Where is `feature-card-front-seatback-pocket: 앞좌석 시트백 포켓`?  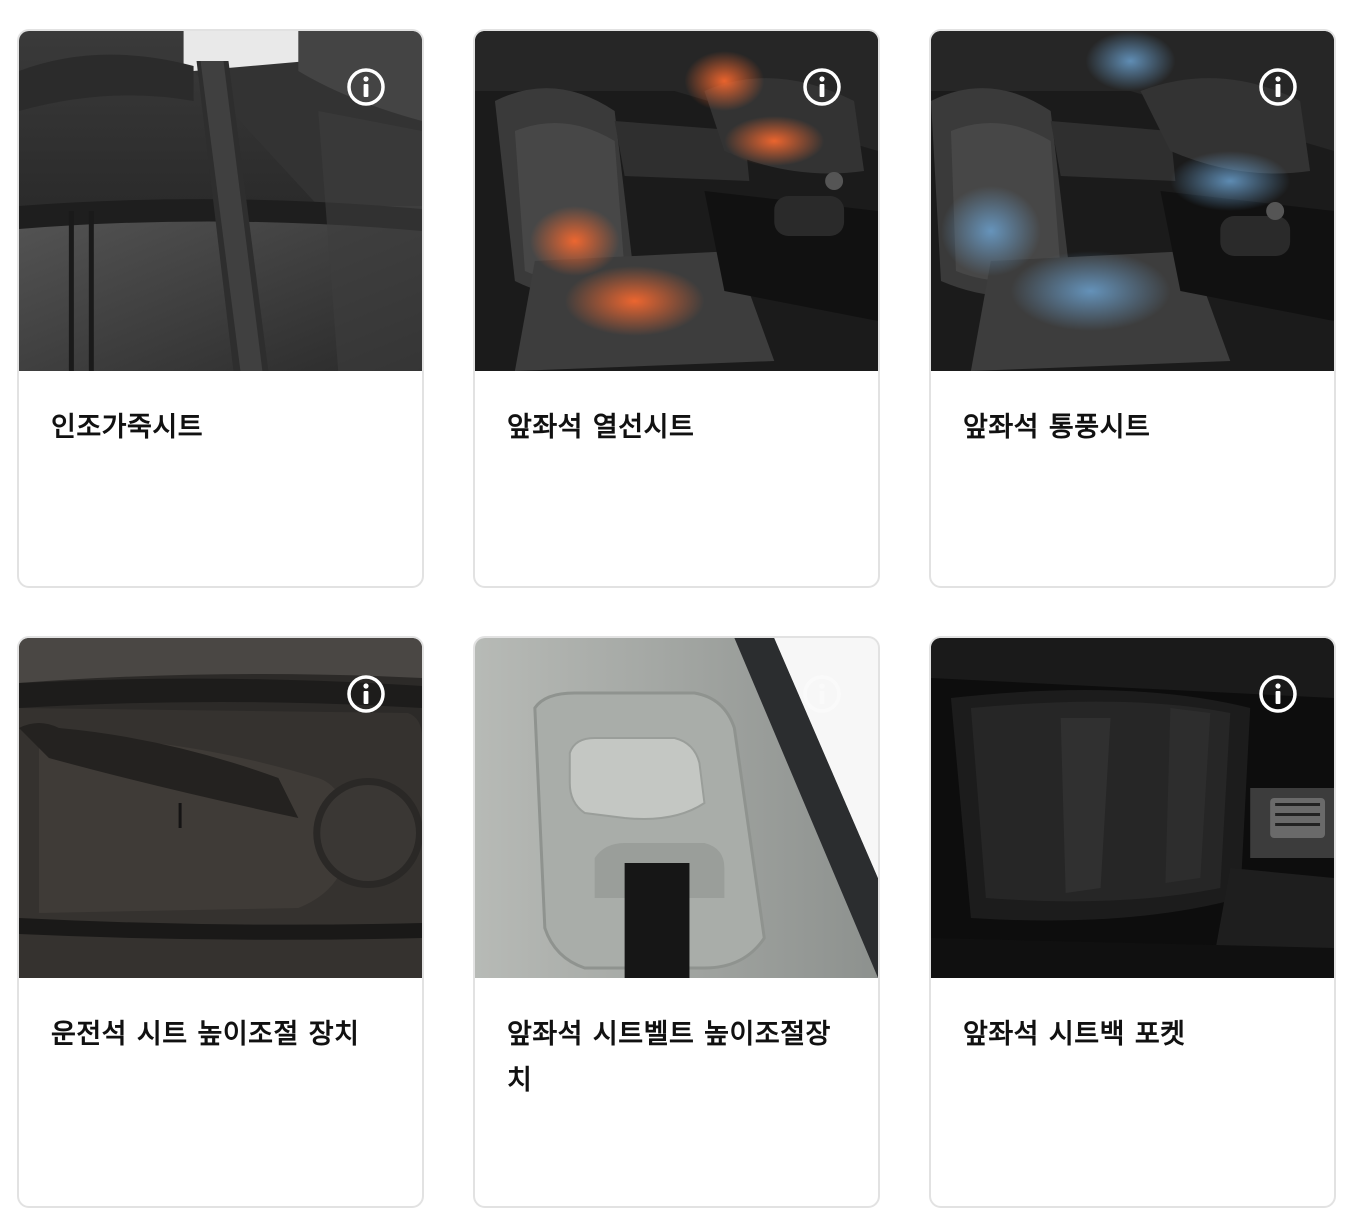
feature-card-front-seatback-pocket: 앞좌석 시트백 포켓 is located at coordinates (1132, 922).